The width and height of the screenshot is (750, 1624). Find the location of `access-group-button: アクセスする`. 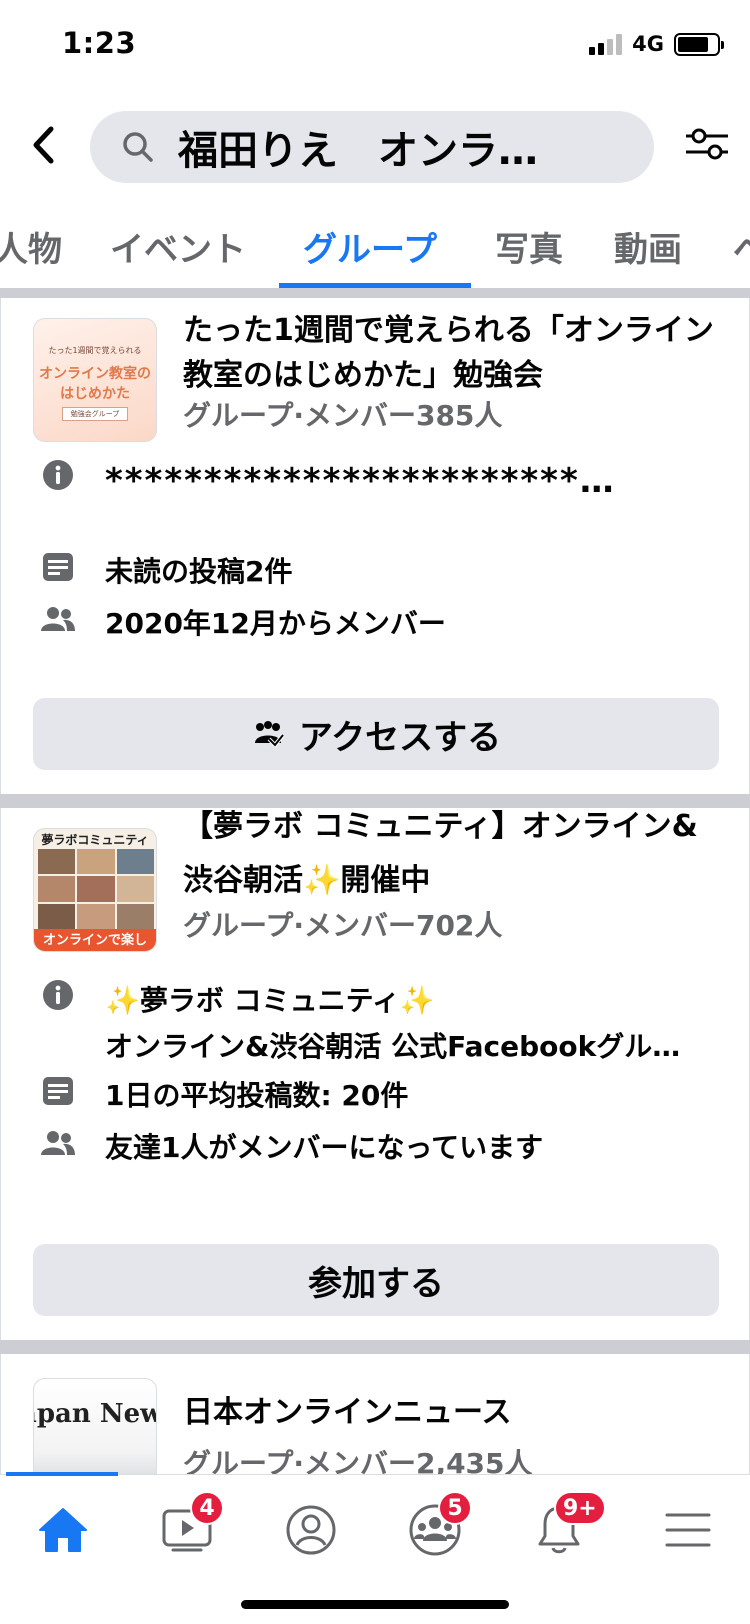

access-group-button: アクセスする is located at coordinates (376, 734).